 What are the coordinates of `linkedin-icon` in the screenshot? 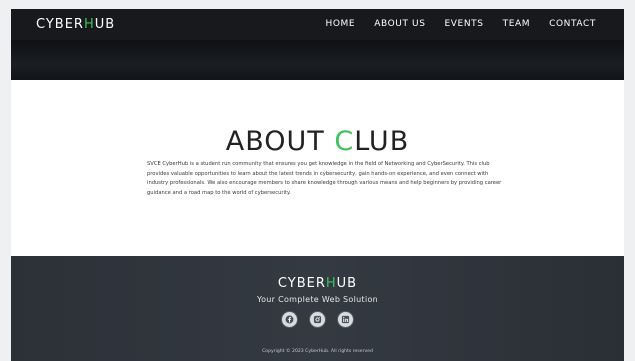 It's located at (345, 319).